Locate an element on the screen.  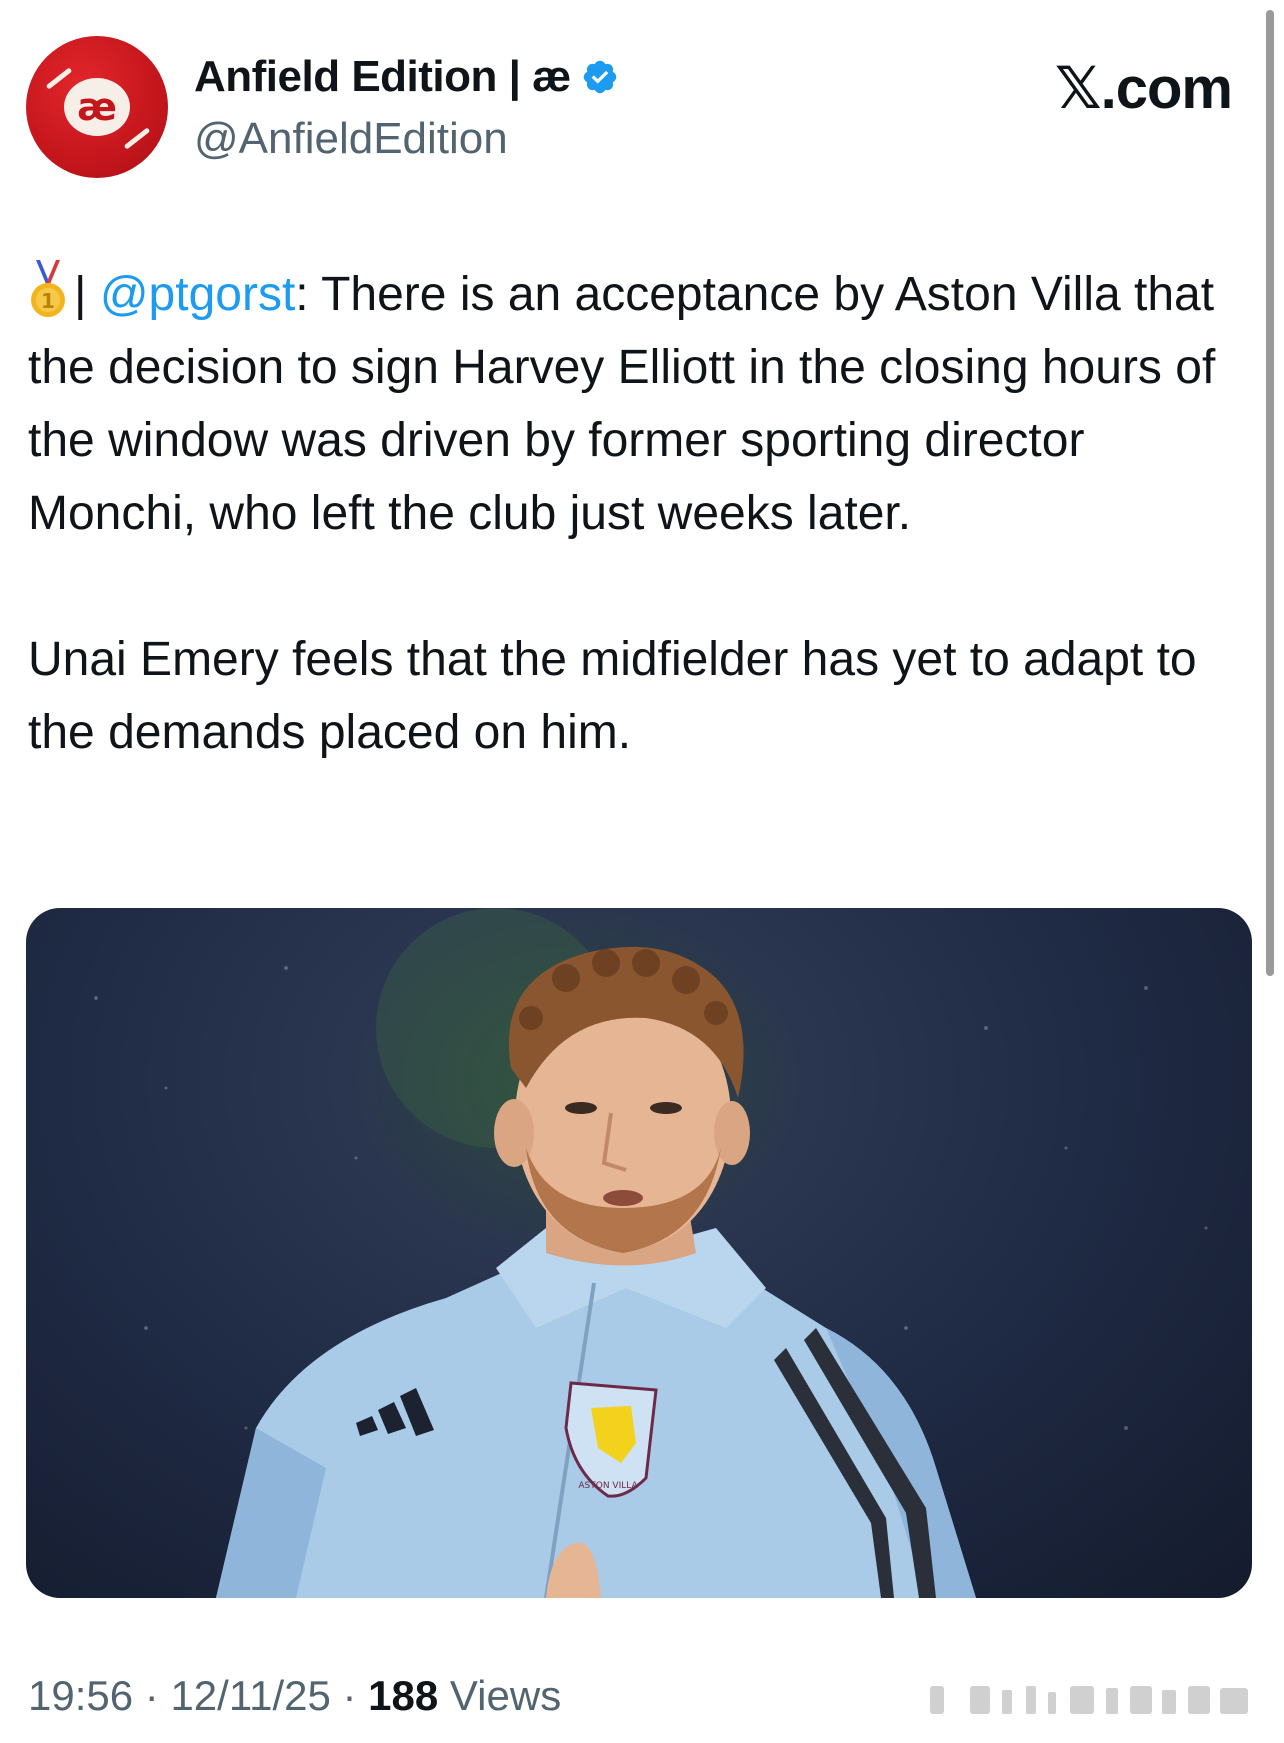
author-display-name: Anfield Edition | æ is located at coordinates (382, 77).